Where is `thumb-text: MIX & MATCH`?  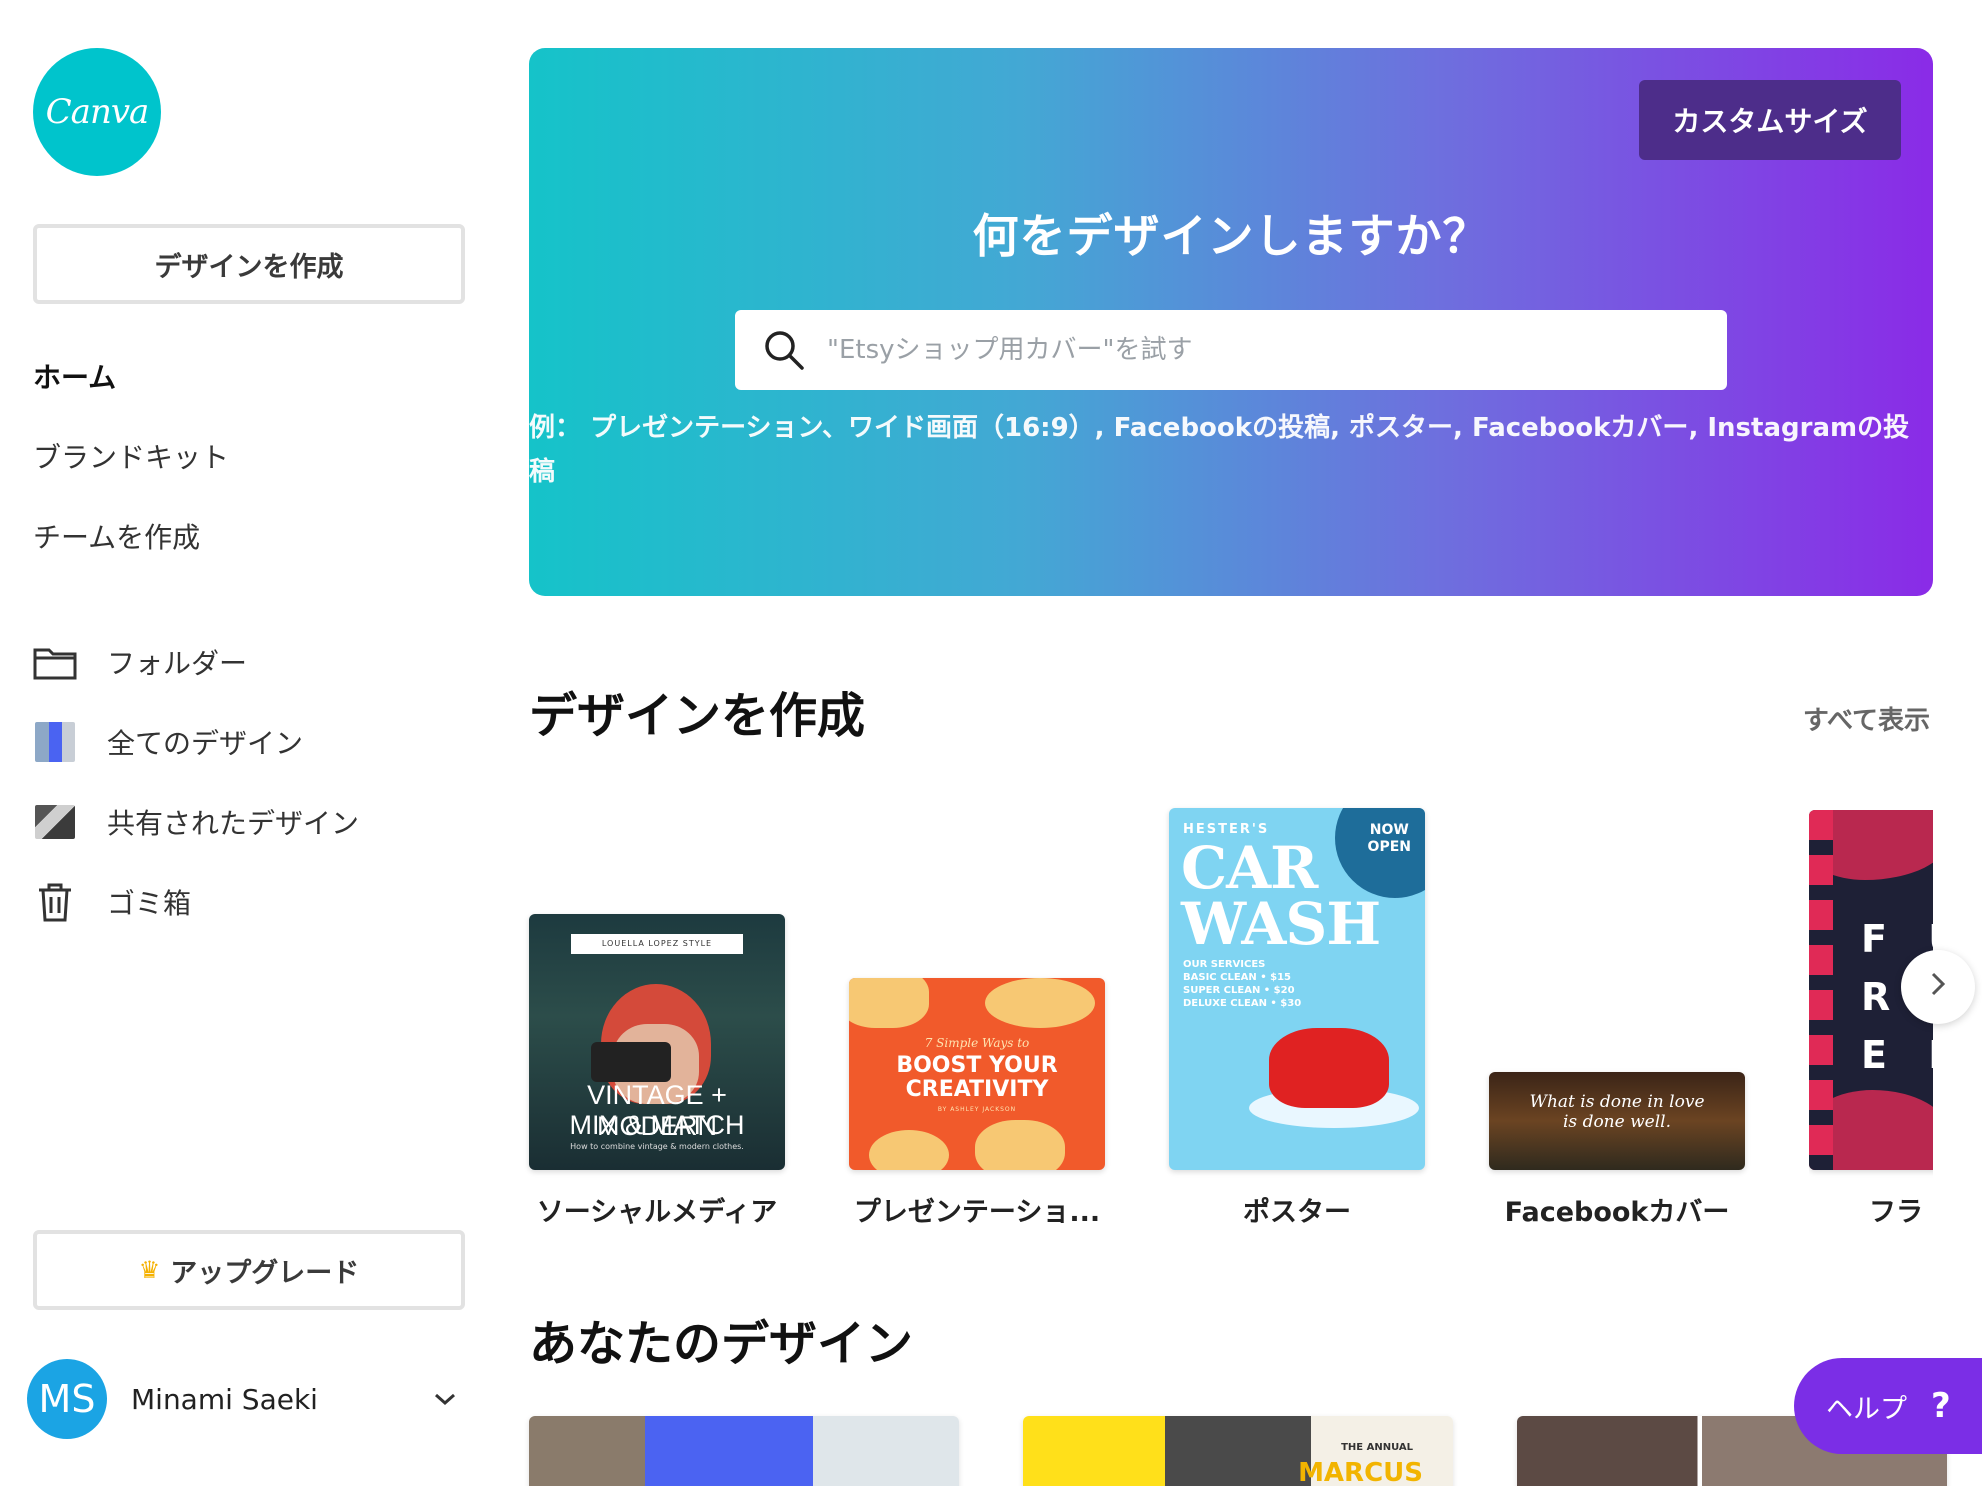
thumb-text: MIX & MATCH is located at coordinates (657, 1125).